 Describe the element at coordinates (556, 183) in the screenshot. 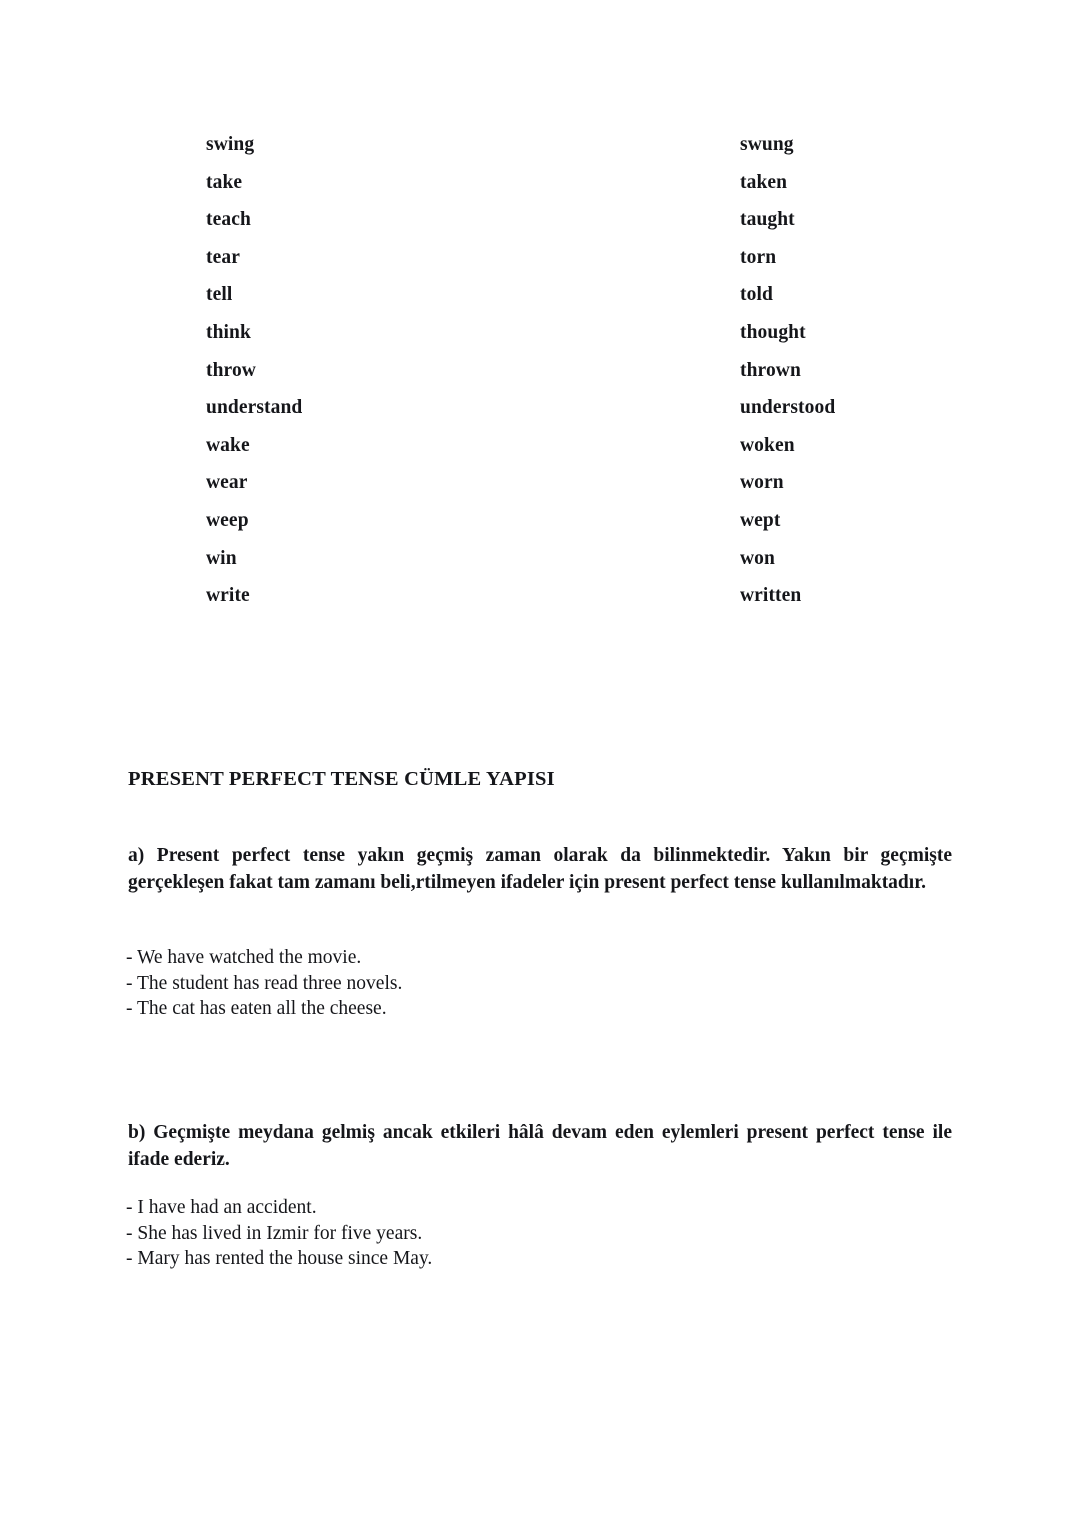

I see `table-row: take taken` at that location.